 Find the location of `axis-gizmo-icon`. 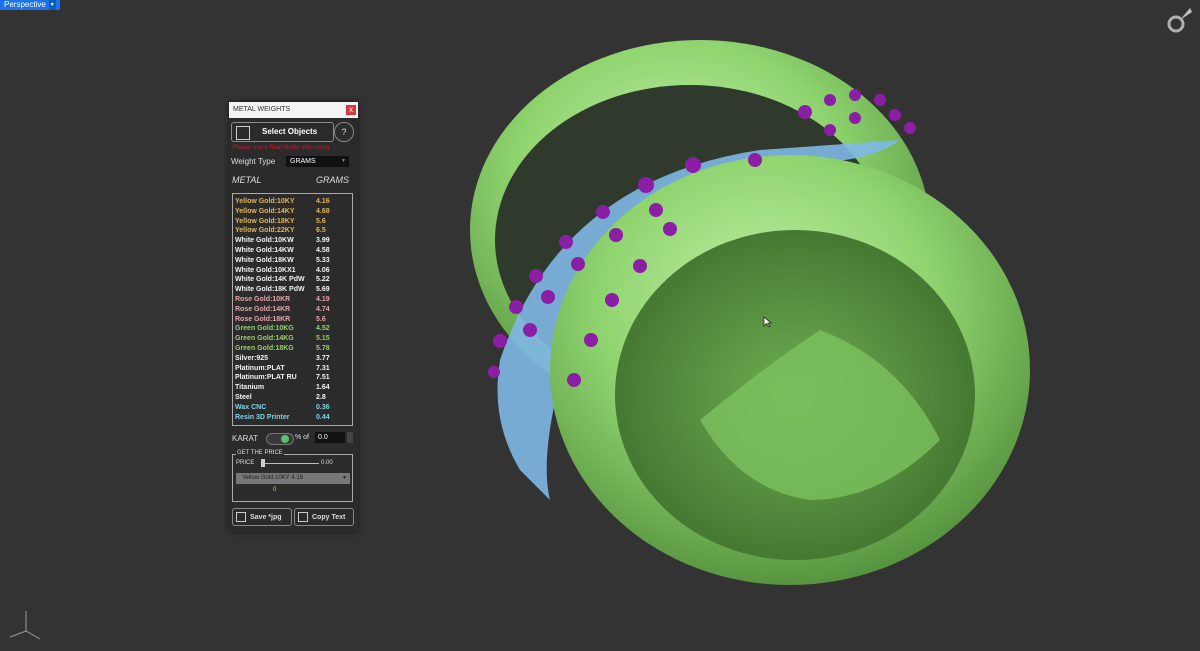

axis-gizmo-icon is located at coordinates (25, 625).